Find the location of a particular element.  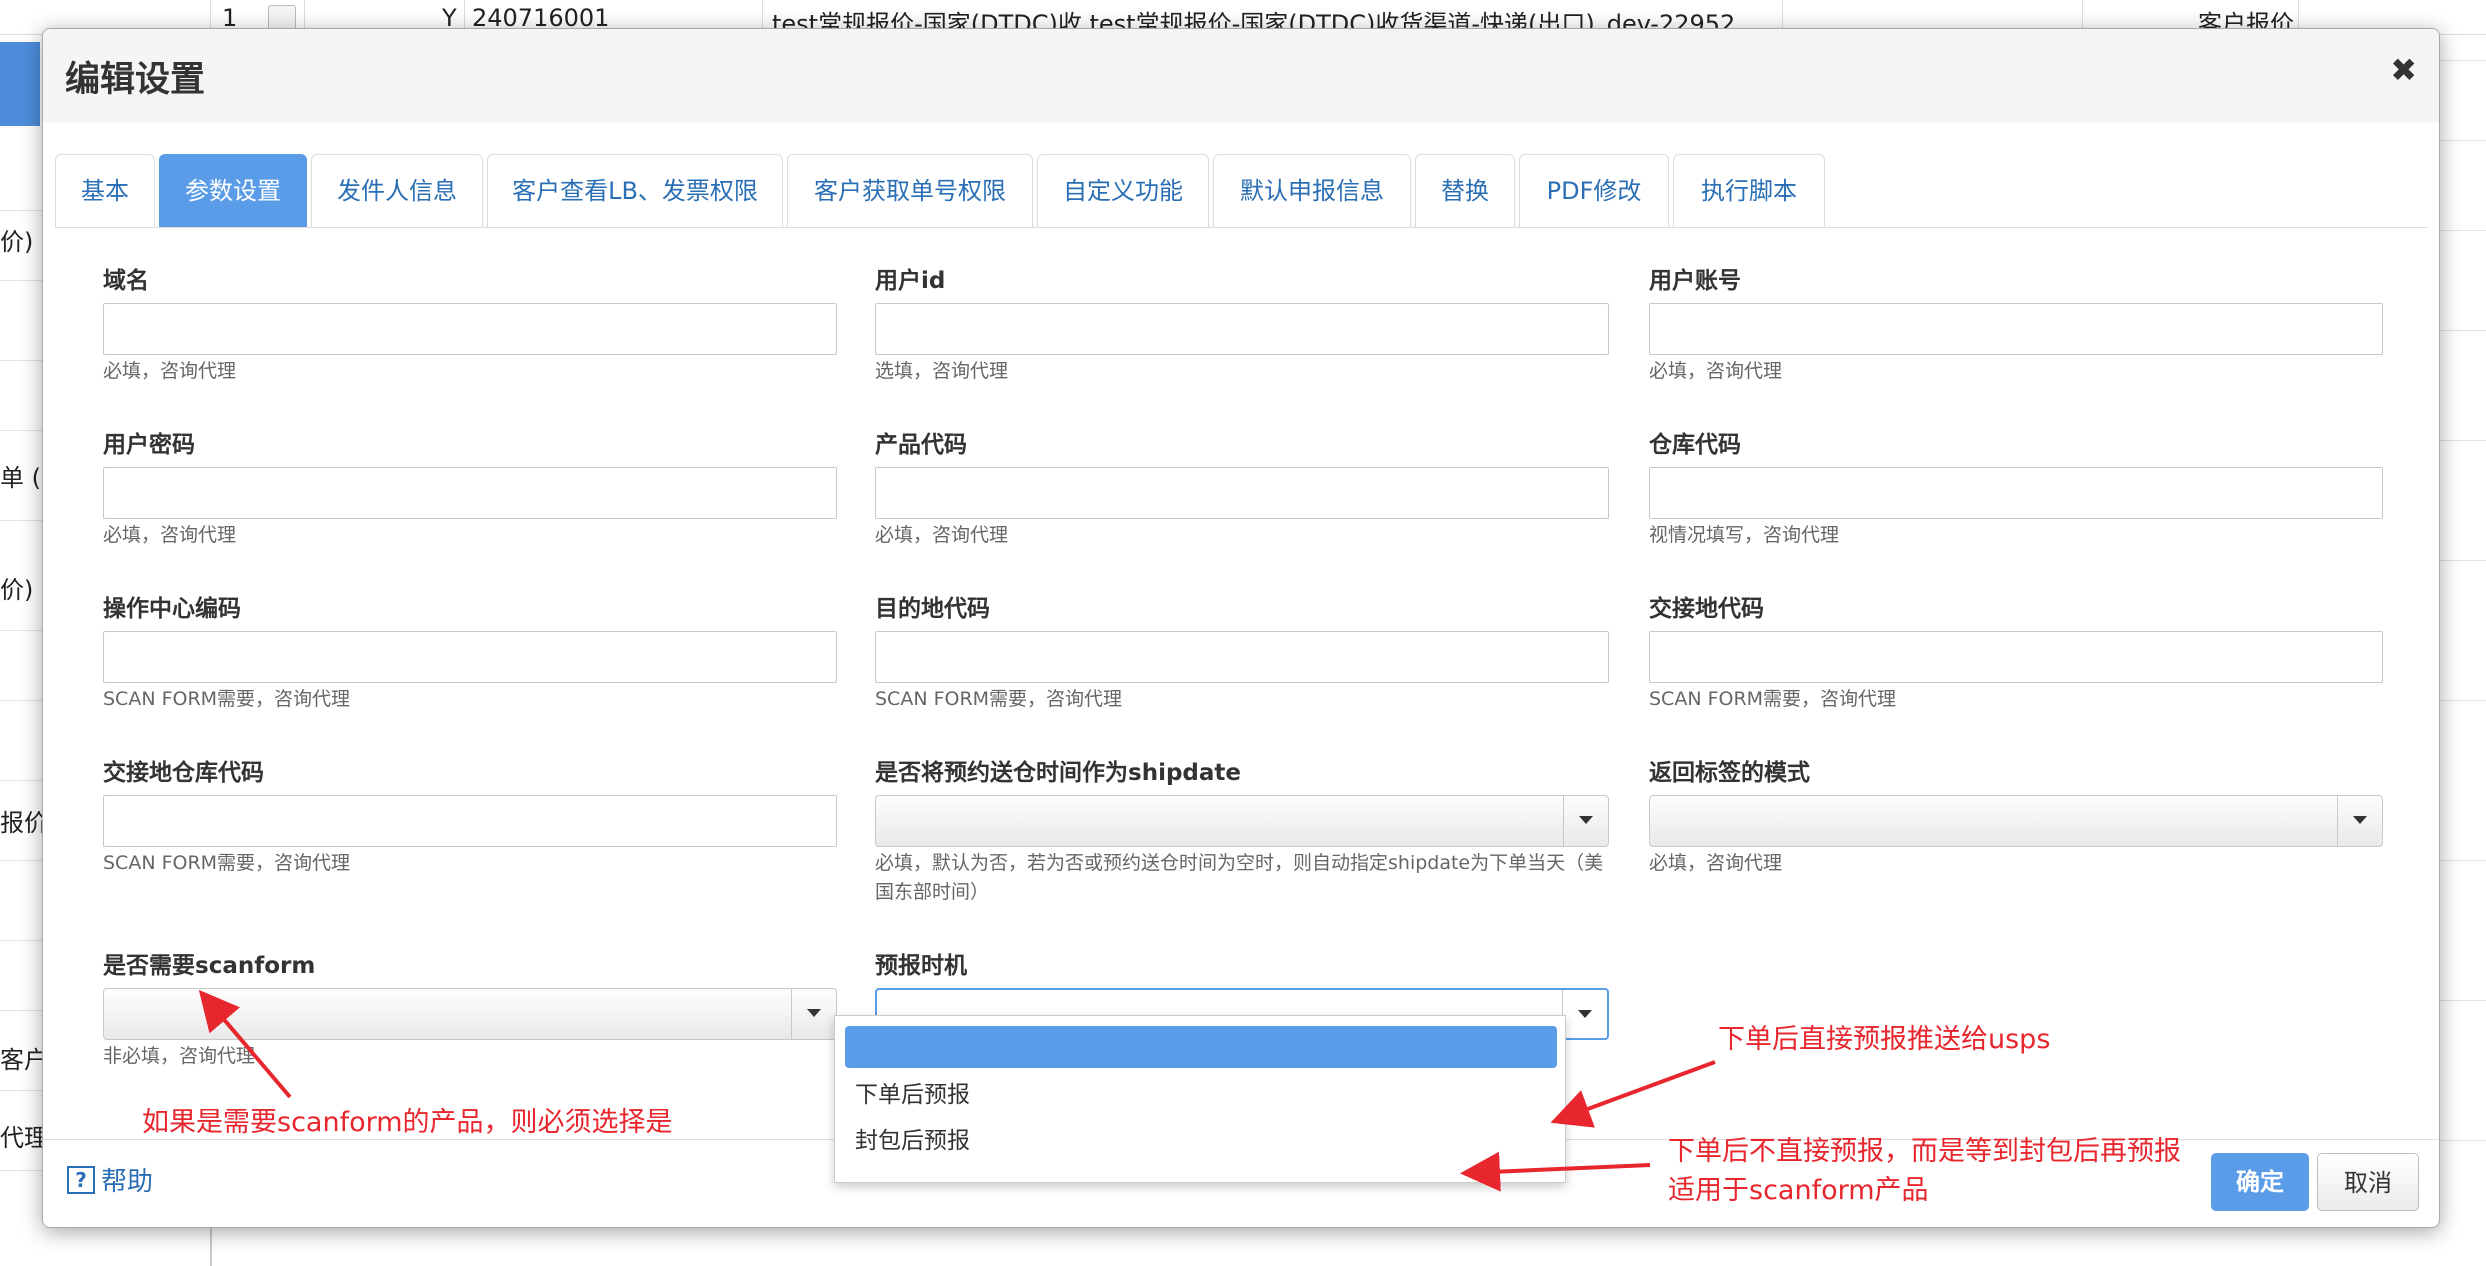

annotation-after-pack-line1: 下单后不直接预报，而是等到封包后再预报 is located at coordinates (1924, 1151).